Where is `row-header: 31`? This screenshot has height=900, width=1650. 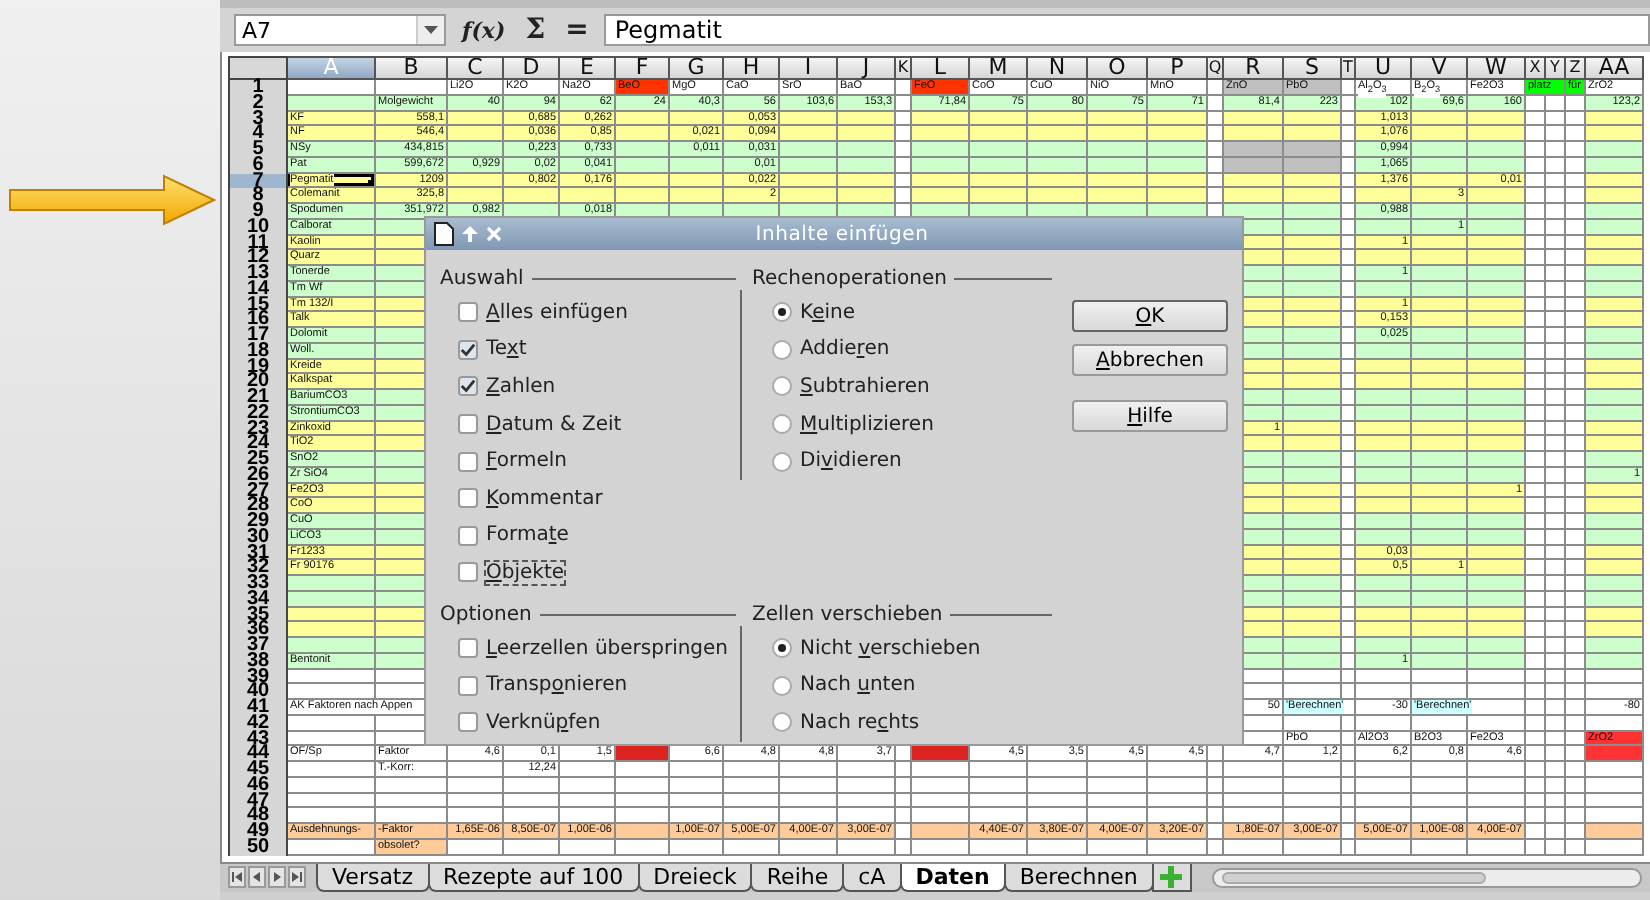
row-header: 31 is located at coordinates (258, 553).